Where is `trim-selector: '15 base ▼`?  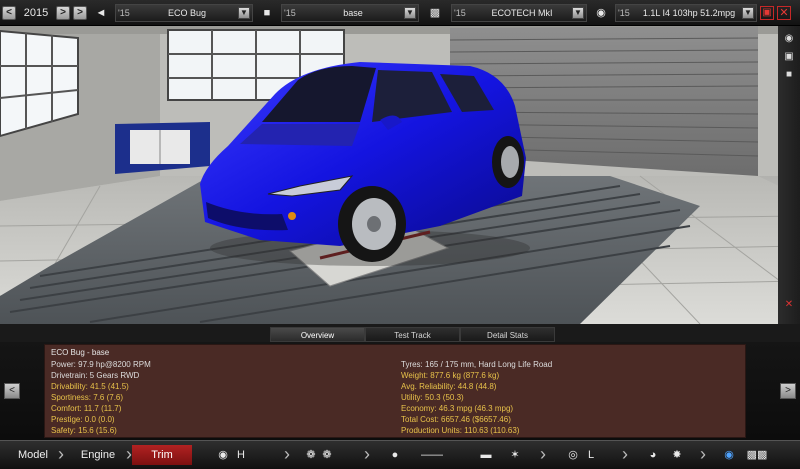 trim-selector: '15 base ▼ is located at coordinates (350, 12).